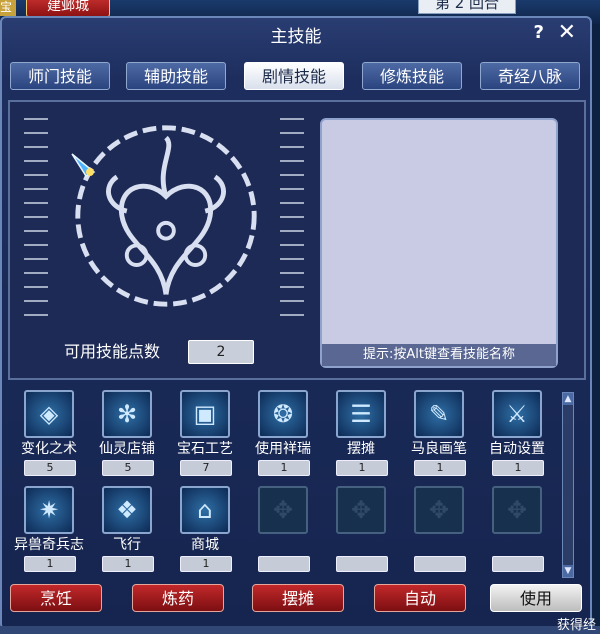 Image resolution: width=600 pixels, height=634 pixels. I want to click on weapon-icon: ✷, so click(49, 510).